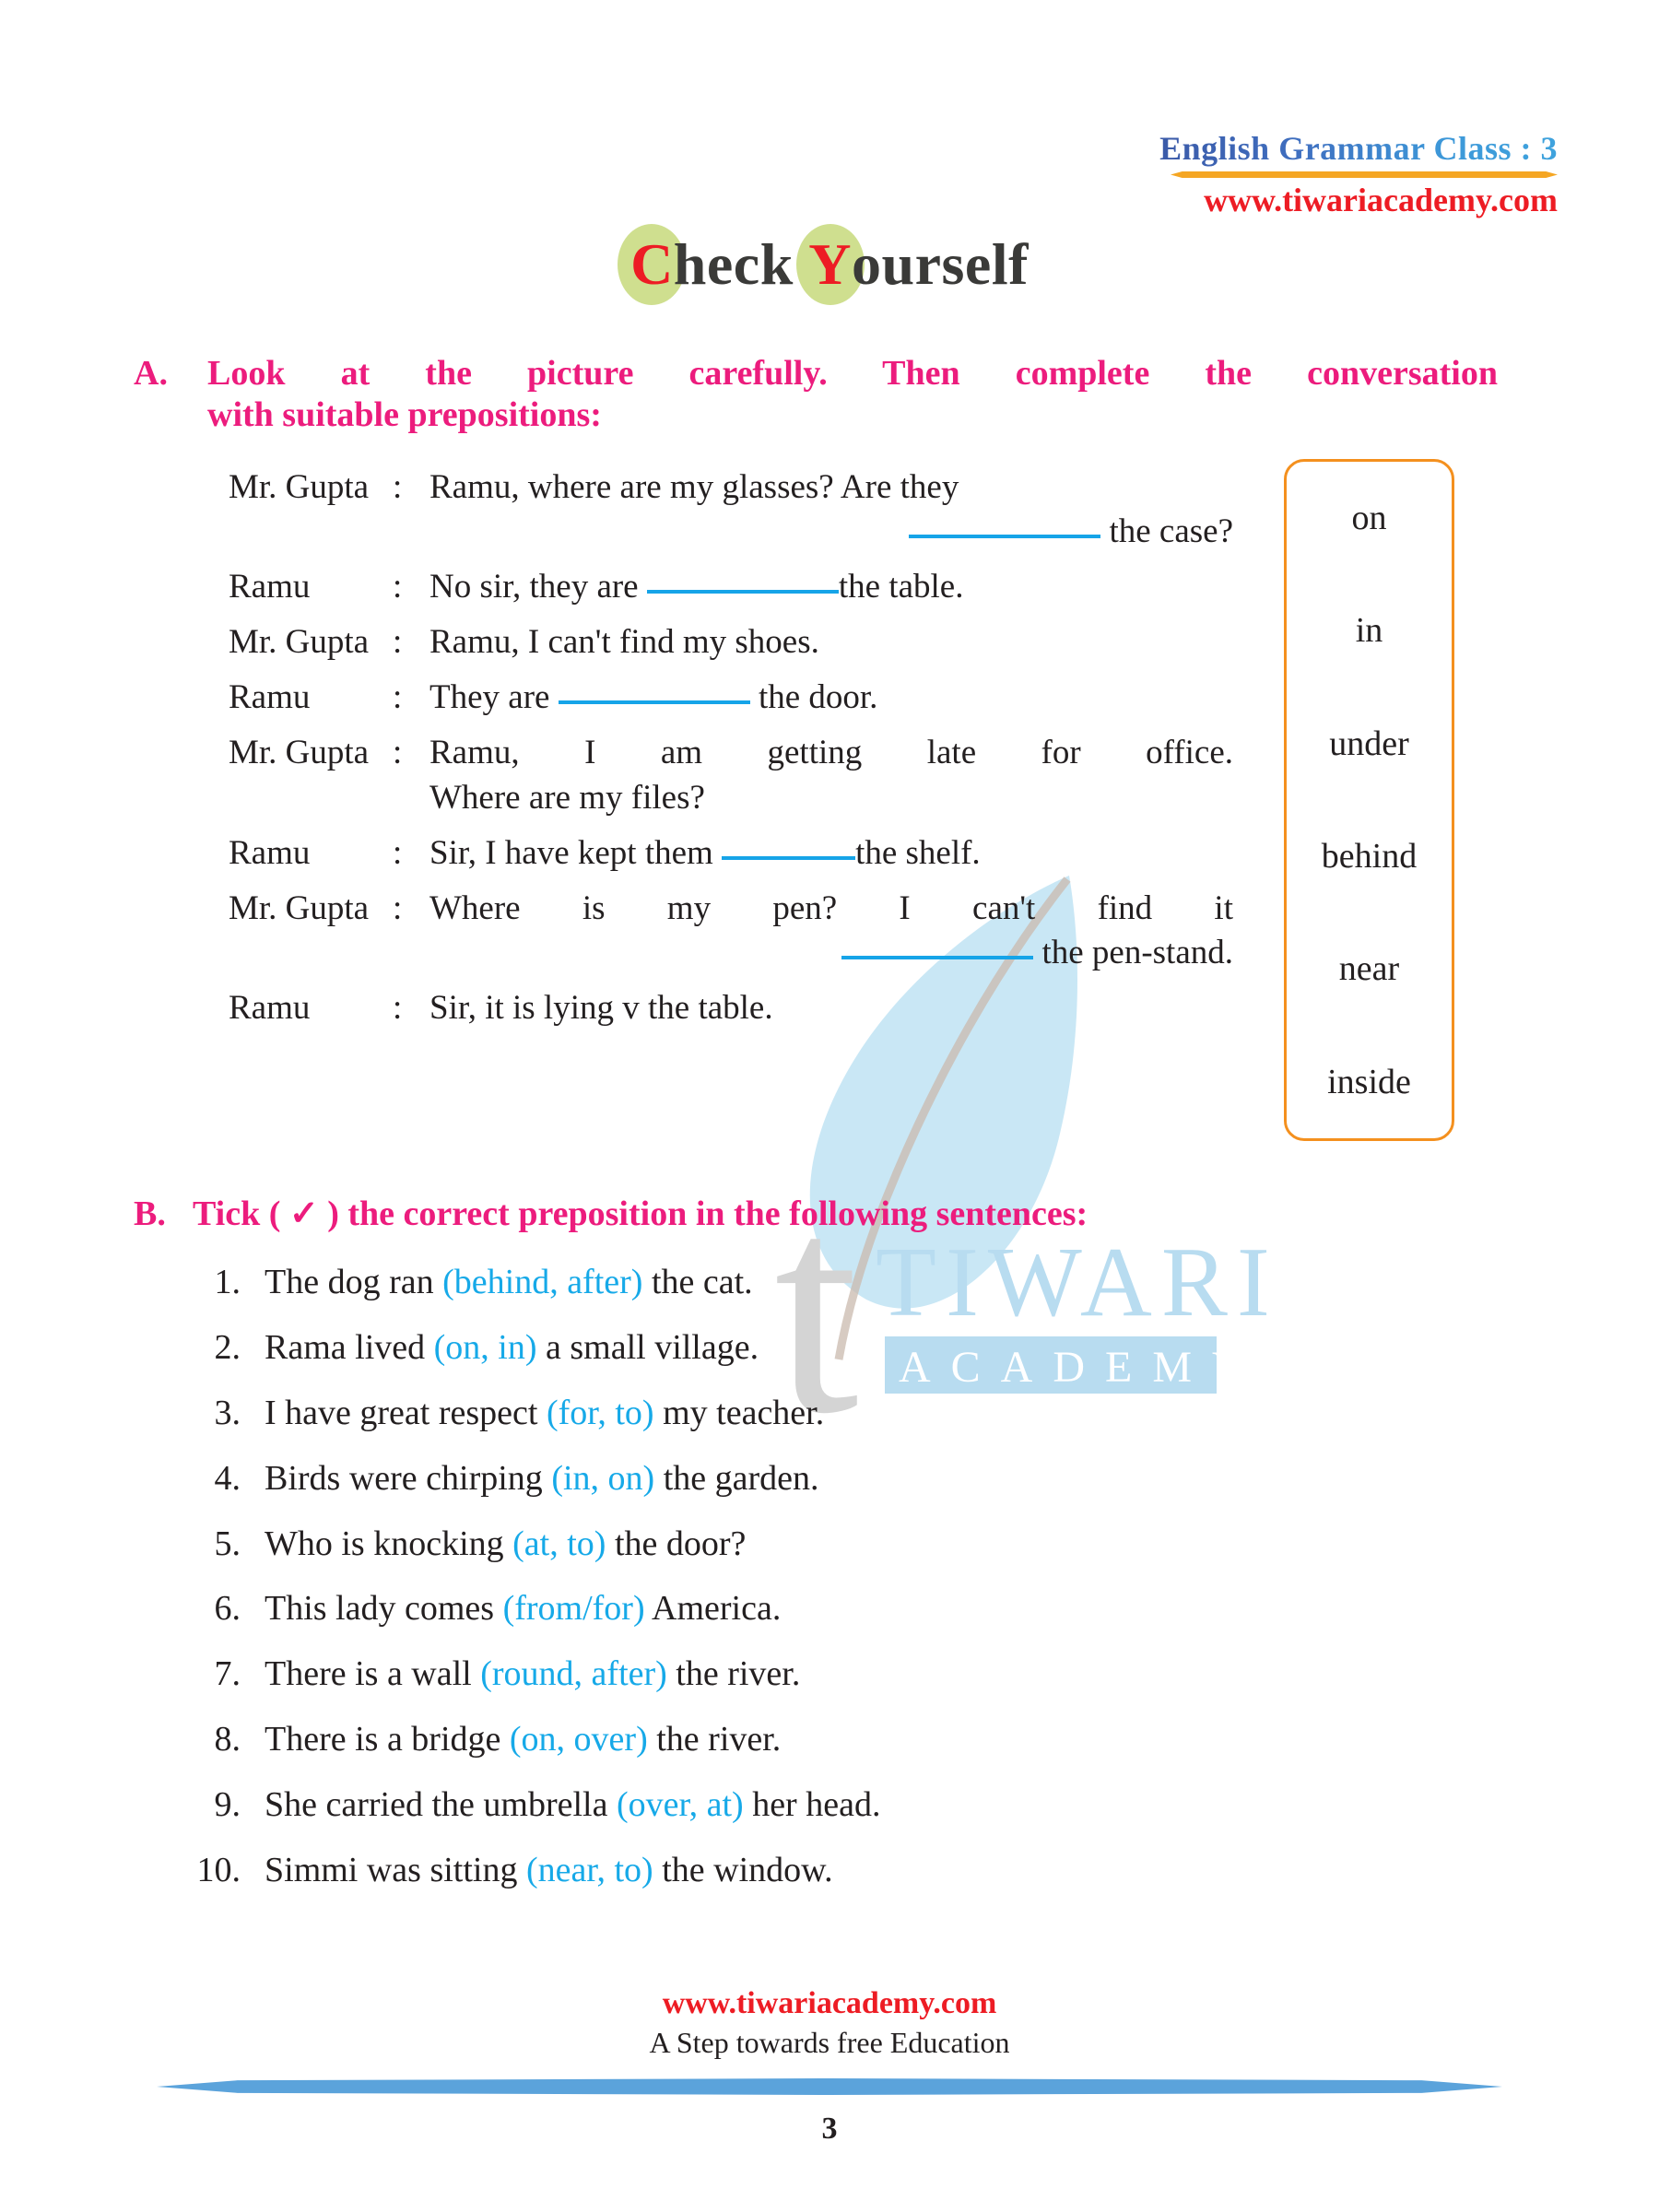 Image resolution: width=1659 pixels, height=2212 pixels. What do you see at coordinates (384, 1609) in the screenshot?
I see `question-pre: This lady comes` at bounding box center [384, 1609].